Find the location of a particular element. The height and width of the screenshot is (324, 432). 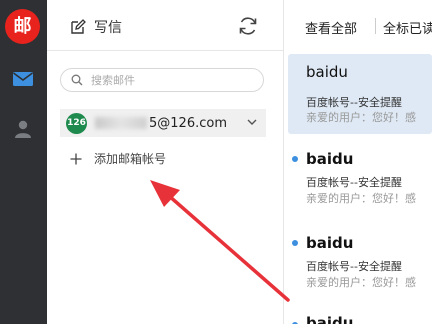

account-email: 5@126.com is located at coordinates (161, 123).